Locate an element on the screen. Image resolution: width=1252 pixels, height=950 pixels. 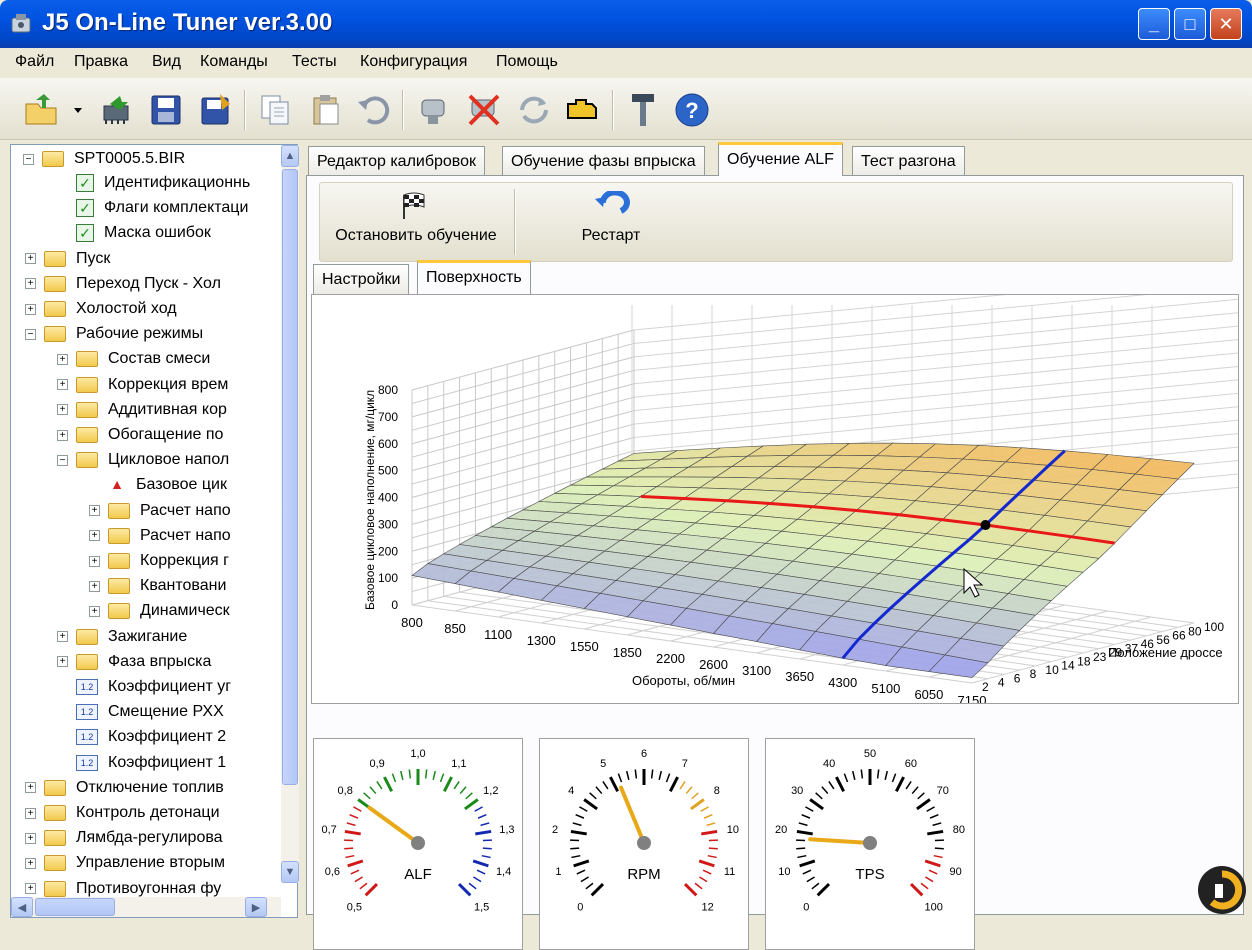
menu-file: Файл is located at coordinates (34, 62).